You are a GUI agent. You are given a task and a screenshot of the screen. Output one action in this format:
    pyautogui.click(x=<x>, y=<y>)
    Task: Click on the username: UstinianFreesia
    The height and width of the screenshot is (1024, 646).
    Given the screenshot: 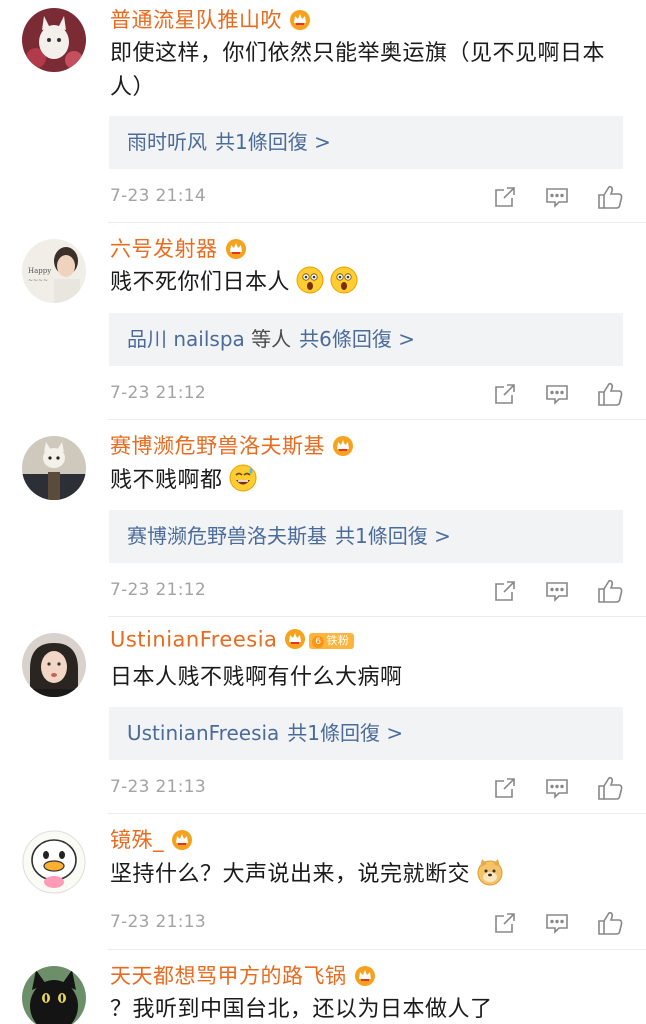 What is the action you would take?
    pyautogui.click(x=193, y=640)
    